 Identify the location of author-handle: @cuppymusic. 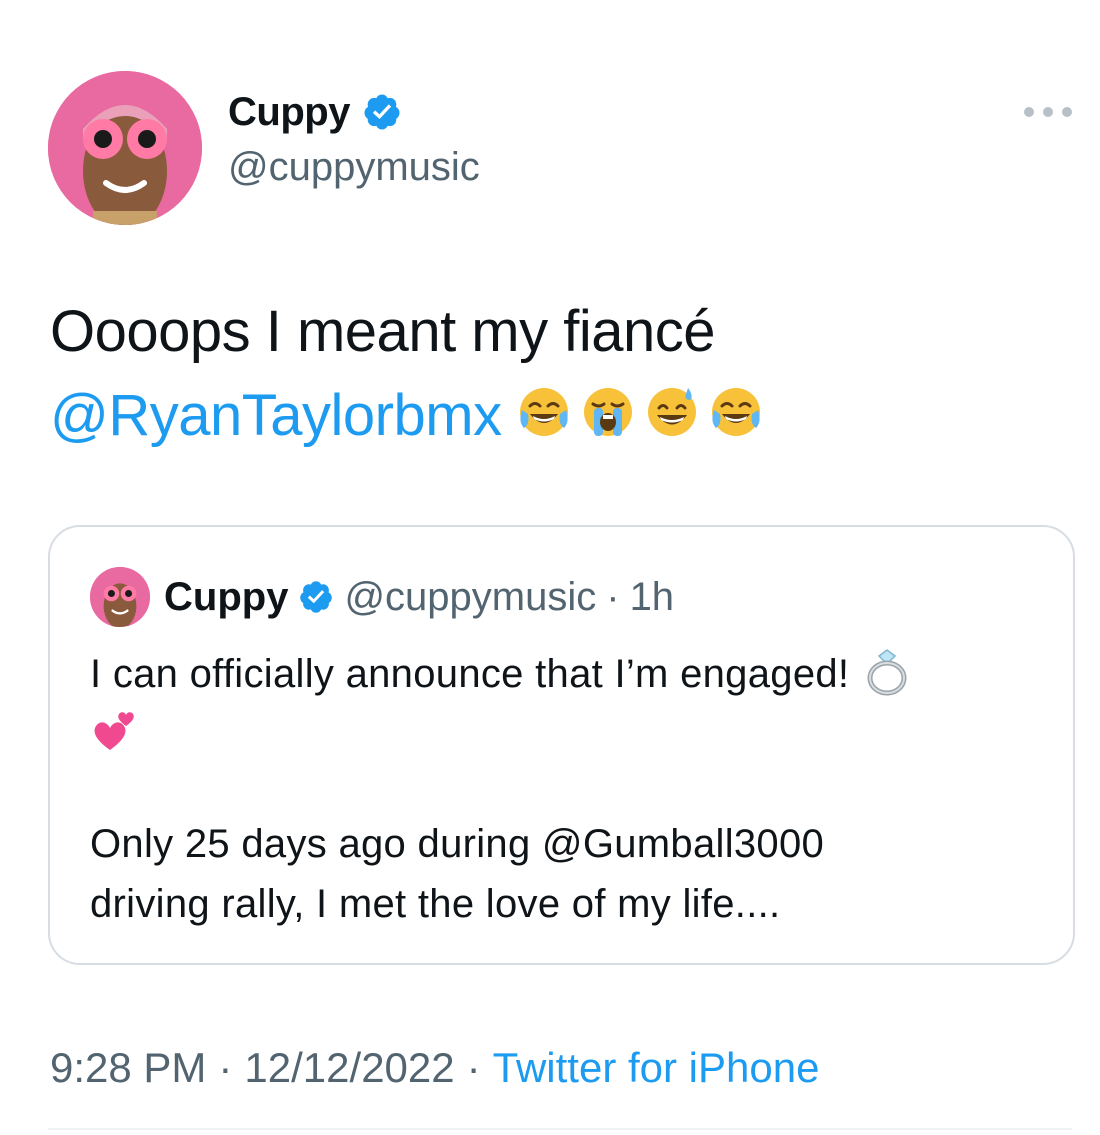
(354, 167).